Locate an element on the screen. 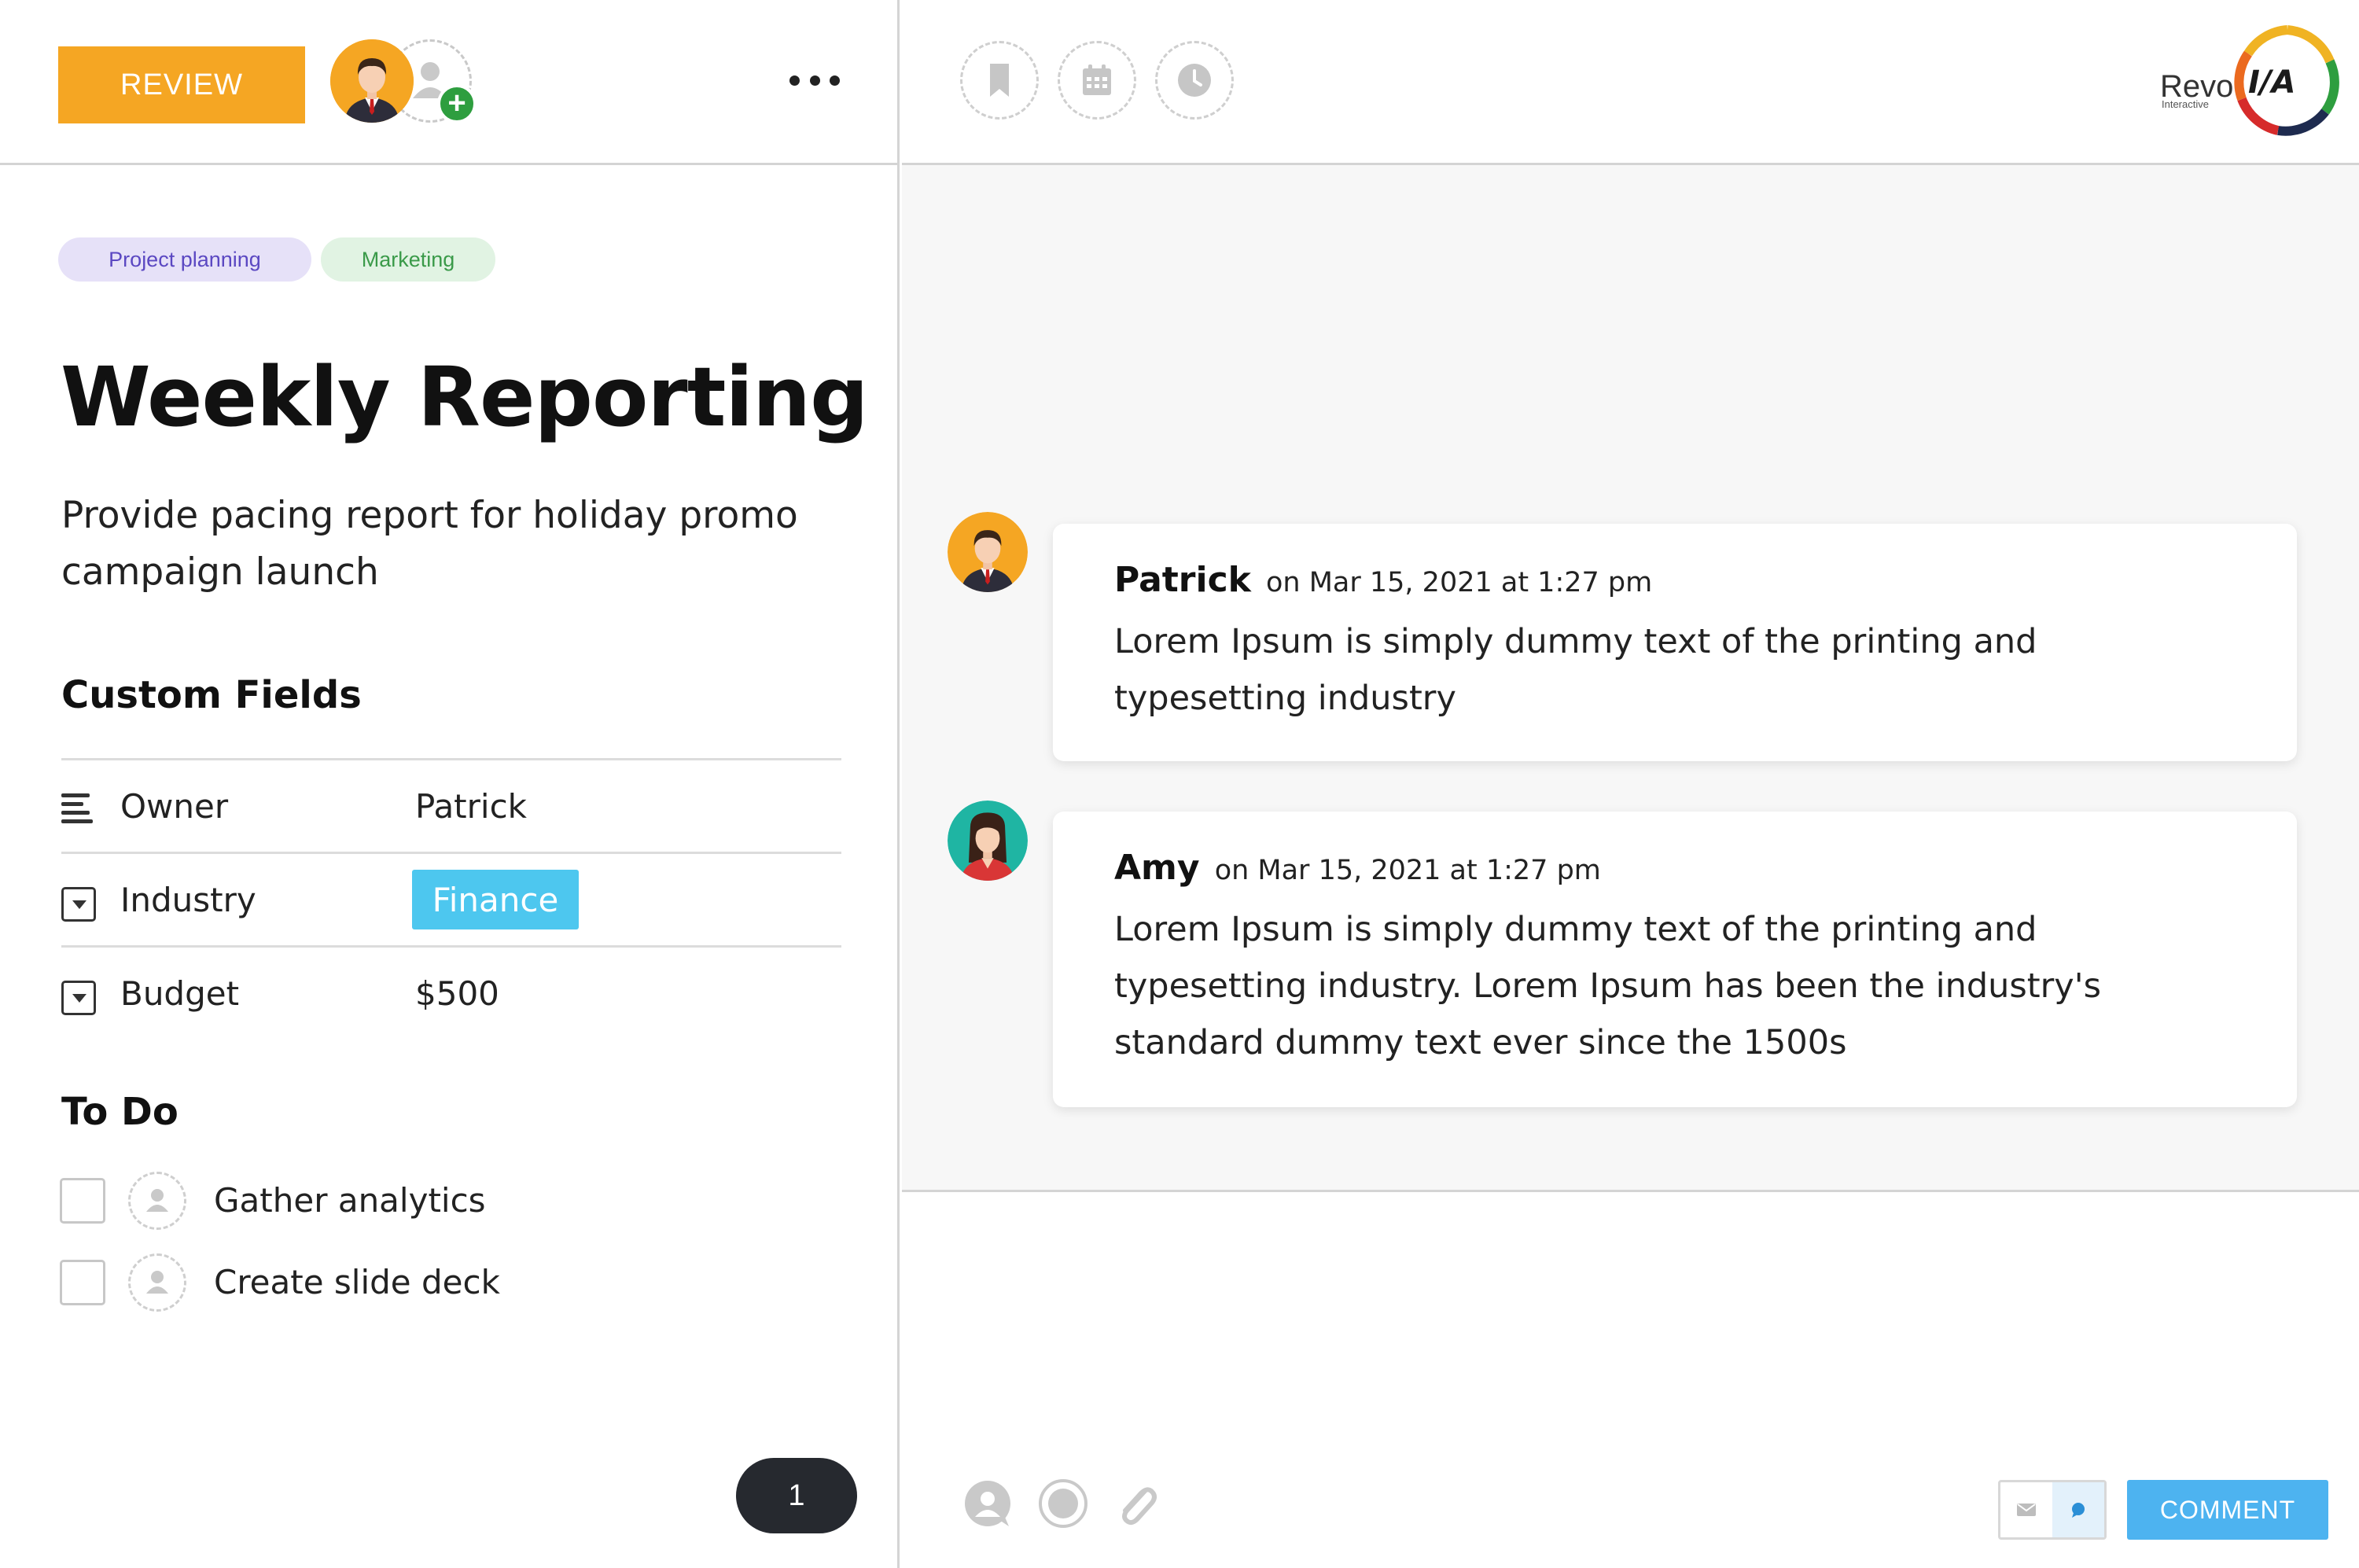 Image resolution: width=2359 pixels, height=1568 pixels. field-label: Budget is located at coordinates (180, 993).